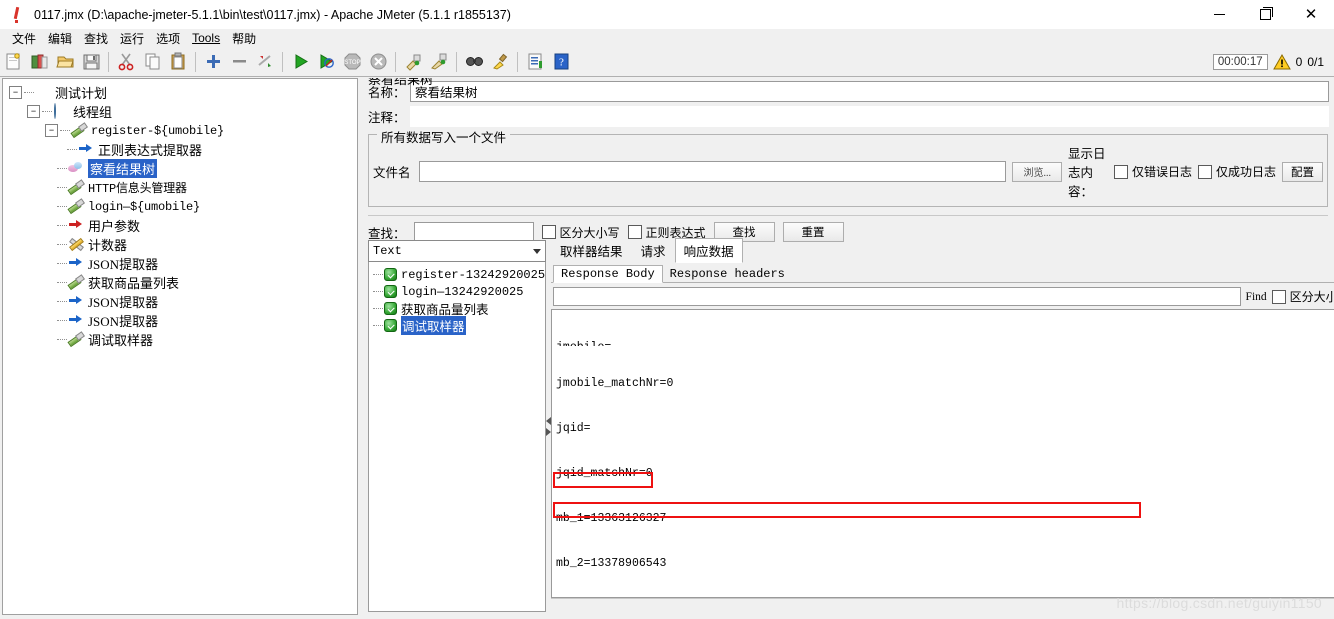 The height and width of the screenshot is (619, 1334). I want to click on close-button: ✕, so click(1311, 14).